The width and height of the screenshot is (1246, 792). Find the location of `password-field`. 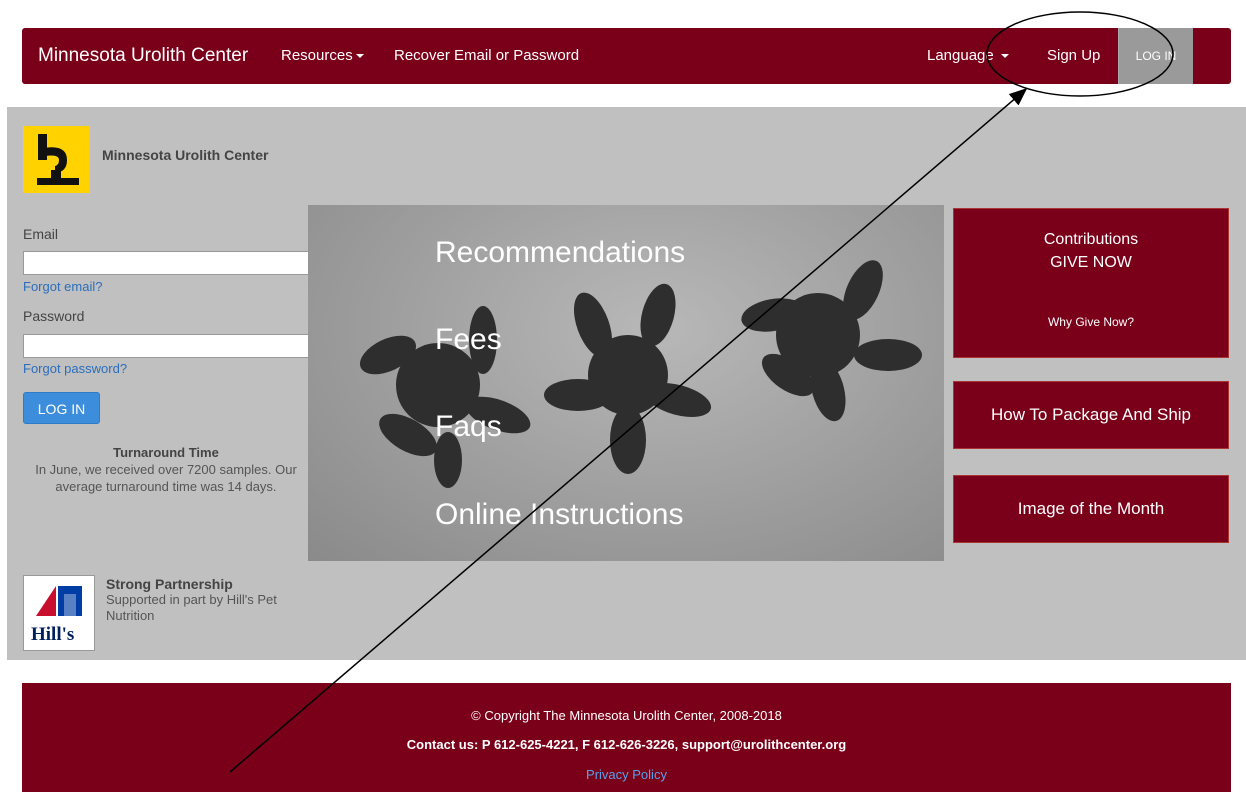

password-field is located at coordinates (182, 346).